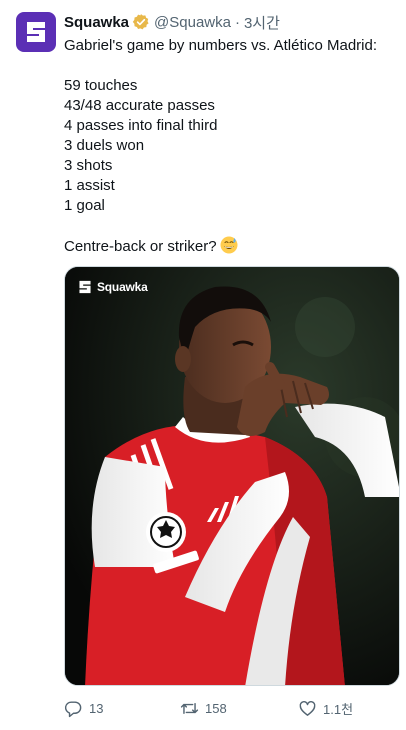 The image size is (406, 730). Describe the element at coordinates (189, 708) in the screenshot. I see `retweet-icon` at that location.